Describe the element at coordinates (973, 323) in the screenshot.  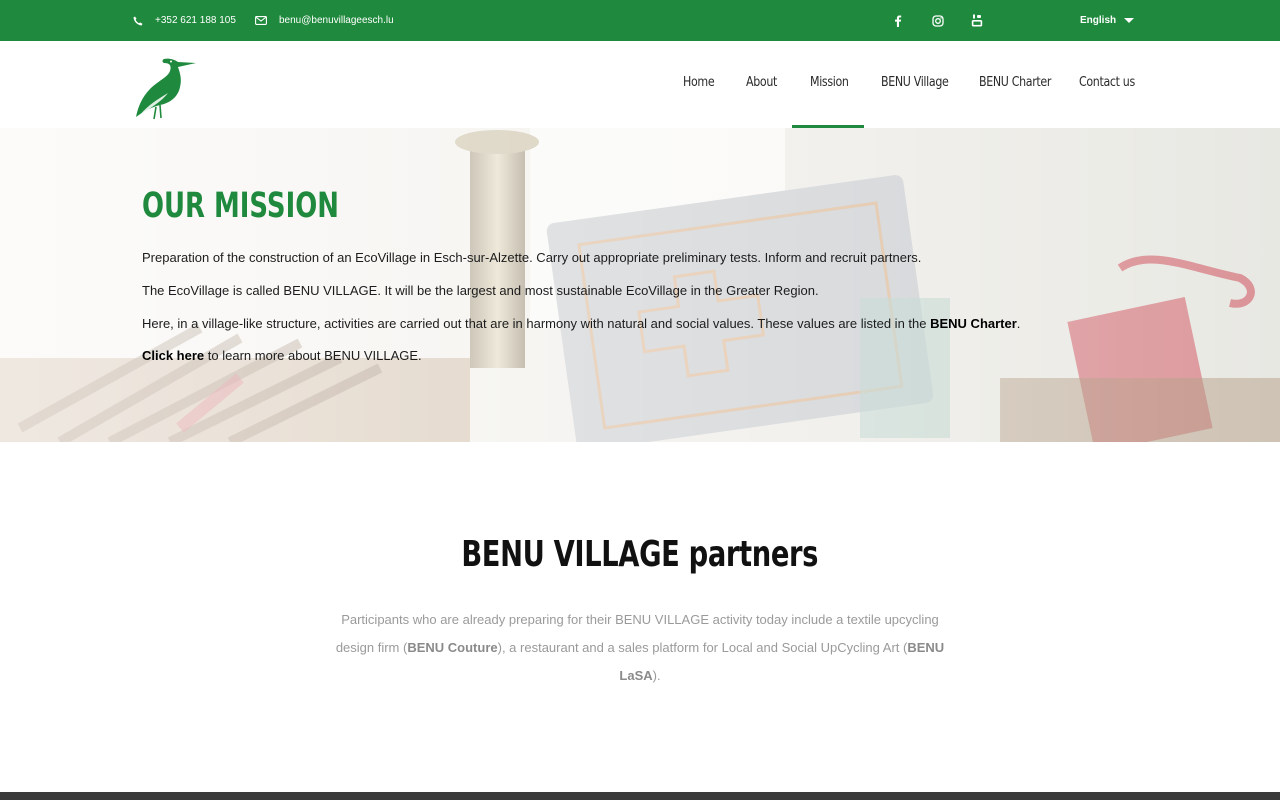
I see `benu-charter-link: BENU Charter` at that location.